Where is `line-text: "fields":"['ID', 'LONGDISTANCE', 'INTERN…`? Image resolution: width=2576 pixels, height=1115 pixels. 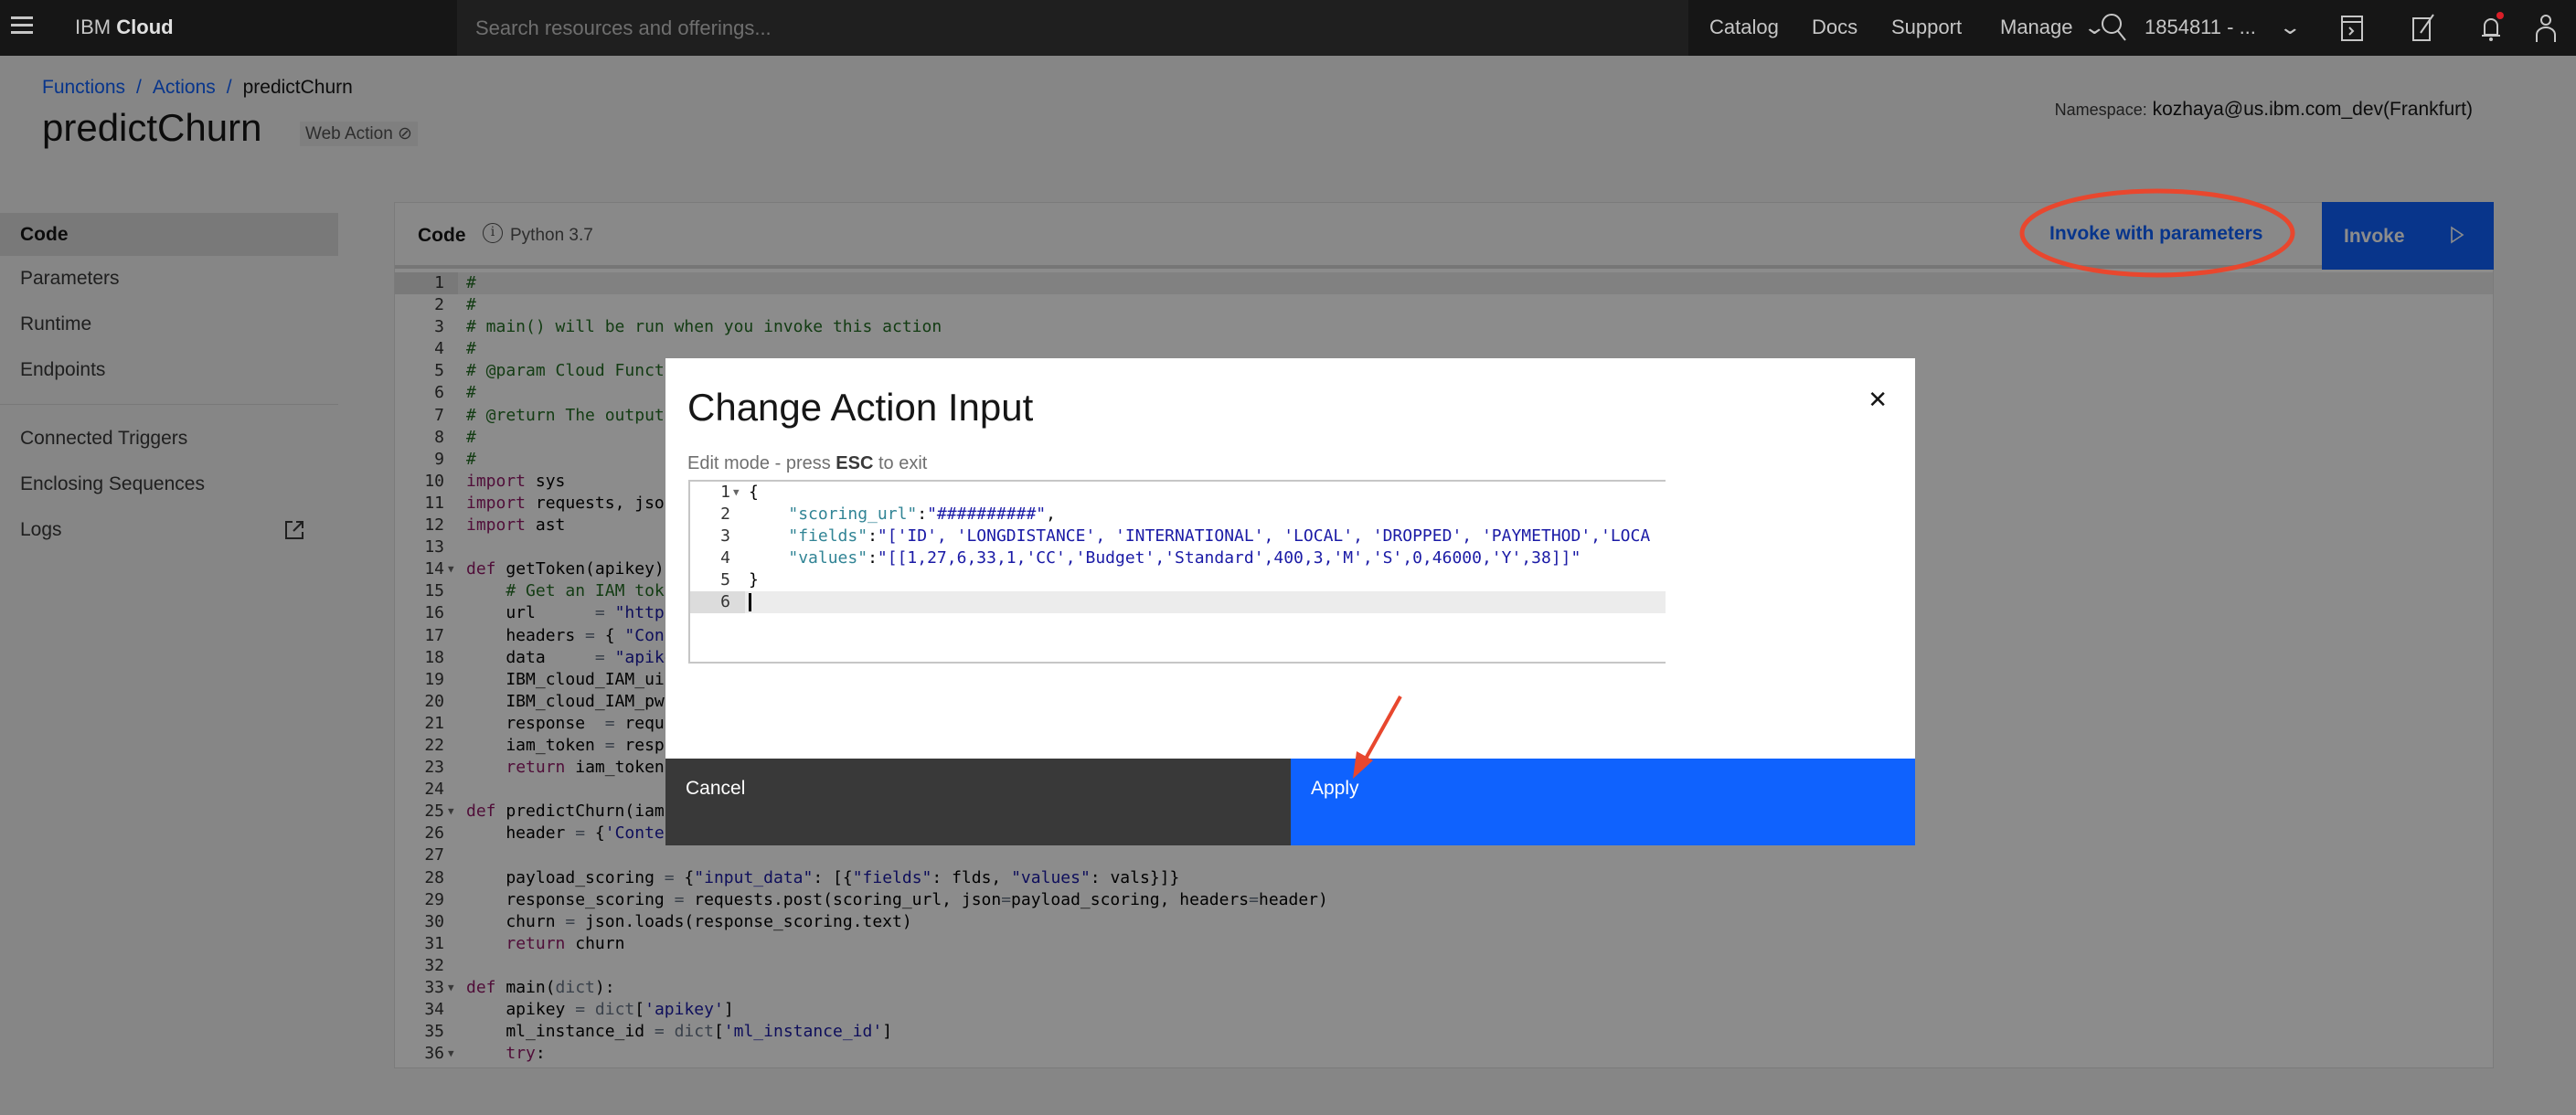 line-text: "fields":"['ID', 'LONGDISTANCE', 'INTERN… is located at coordinates (1199, 536).